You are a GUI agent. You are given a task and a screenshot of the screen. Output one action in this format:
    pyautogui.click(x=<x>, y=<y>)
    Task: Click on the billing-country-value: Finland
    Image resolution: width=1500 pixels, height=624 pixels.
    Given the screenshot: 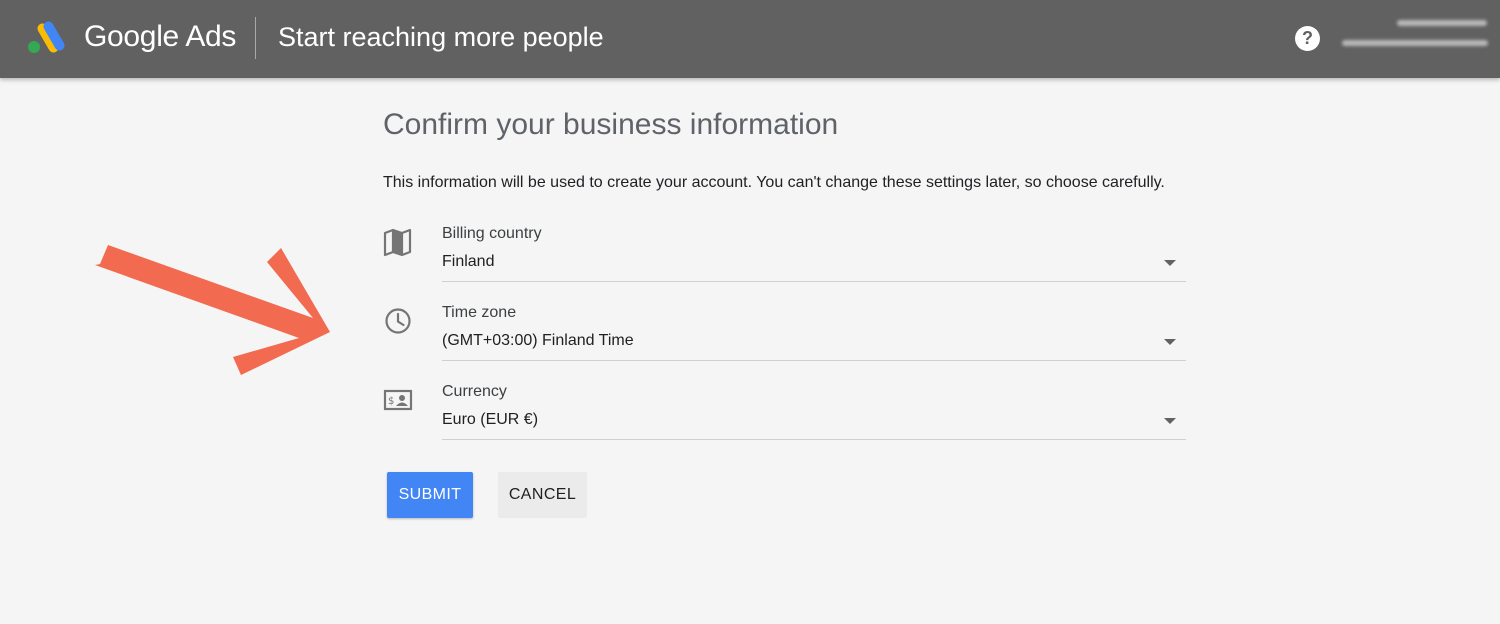 What is the action you would take?
    pyautogui.click(x=468, y=261)
    